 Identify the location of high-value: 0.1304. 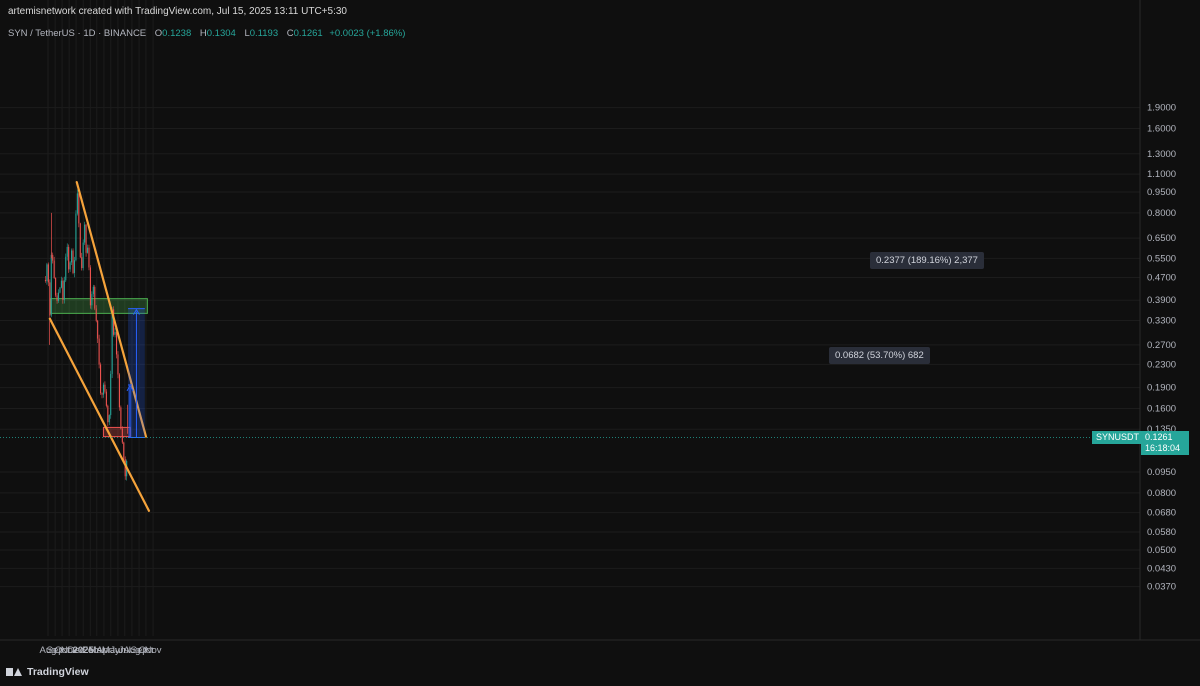
(221, 33).